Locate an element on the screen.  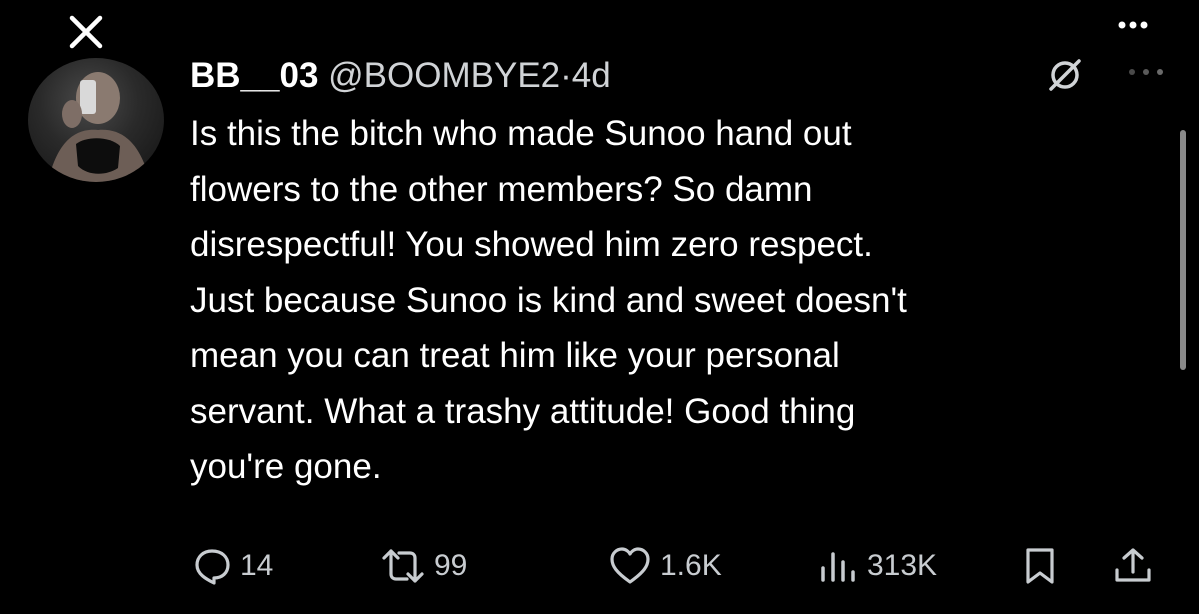
heart-icon is located at coordinates (630, 566).